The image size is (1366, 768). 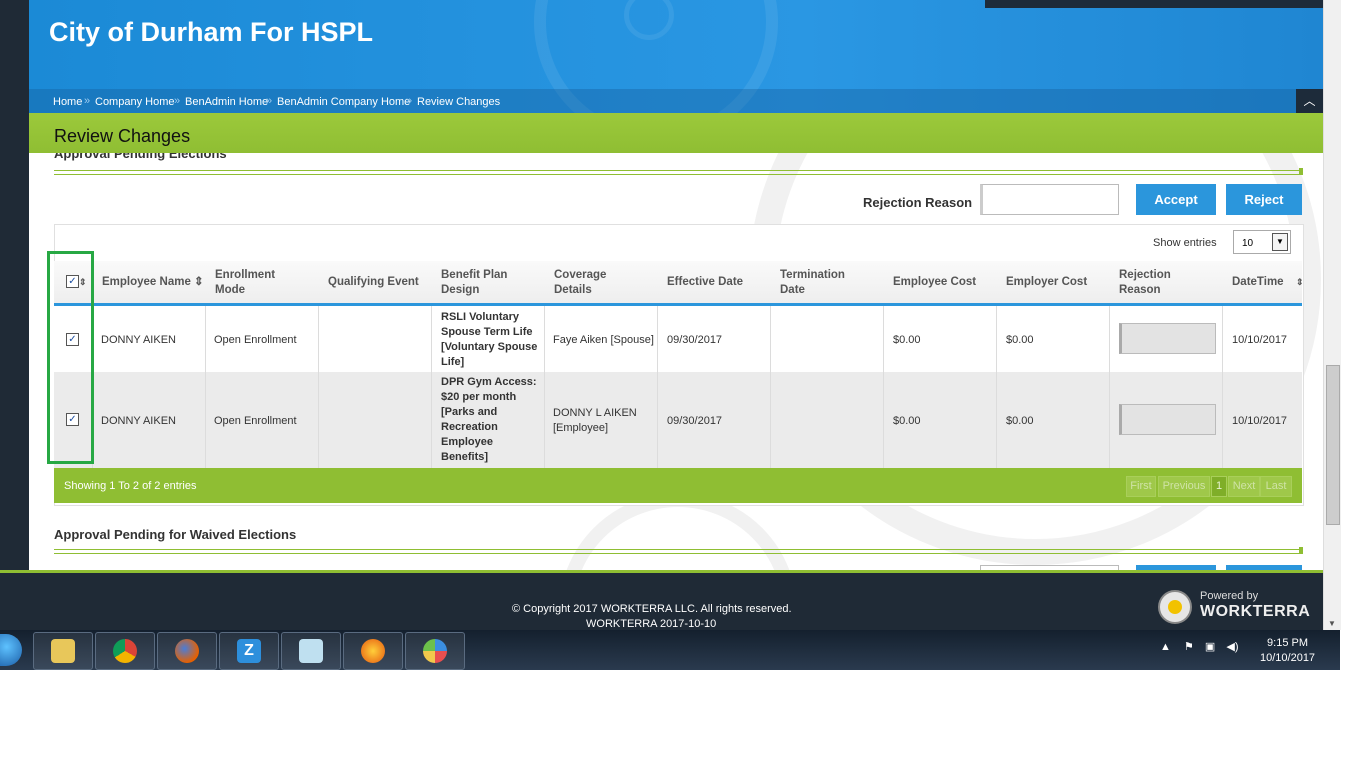 What do you see at coordinates (1229, 596) in the screenshot?
I see `powered-by-label: Powered by` at bounding box center [1229, 596].